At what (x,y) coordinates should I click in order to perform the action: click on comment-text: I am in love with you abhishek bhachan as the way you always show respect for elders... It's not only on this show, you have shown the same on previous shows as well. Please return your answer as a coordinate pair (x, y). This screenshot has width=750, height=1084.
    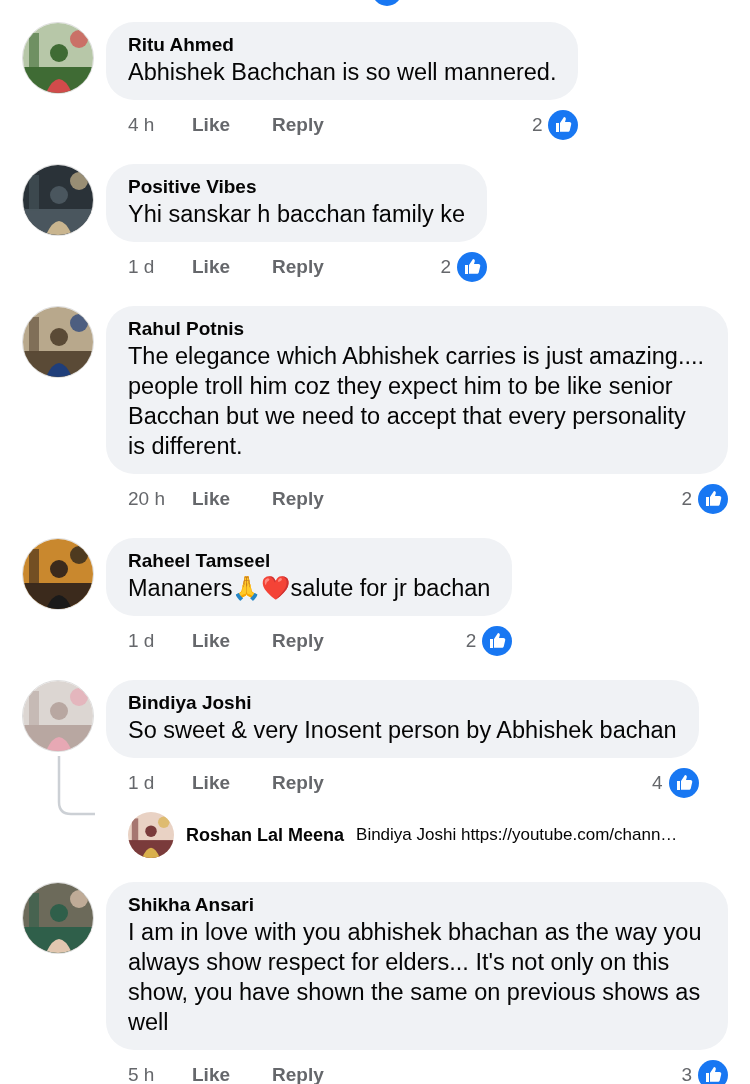
    Looking at the image, I should click on (415, 977).